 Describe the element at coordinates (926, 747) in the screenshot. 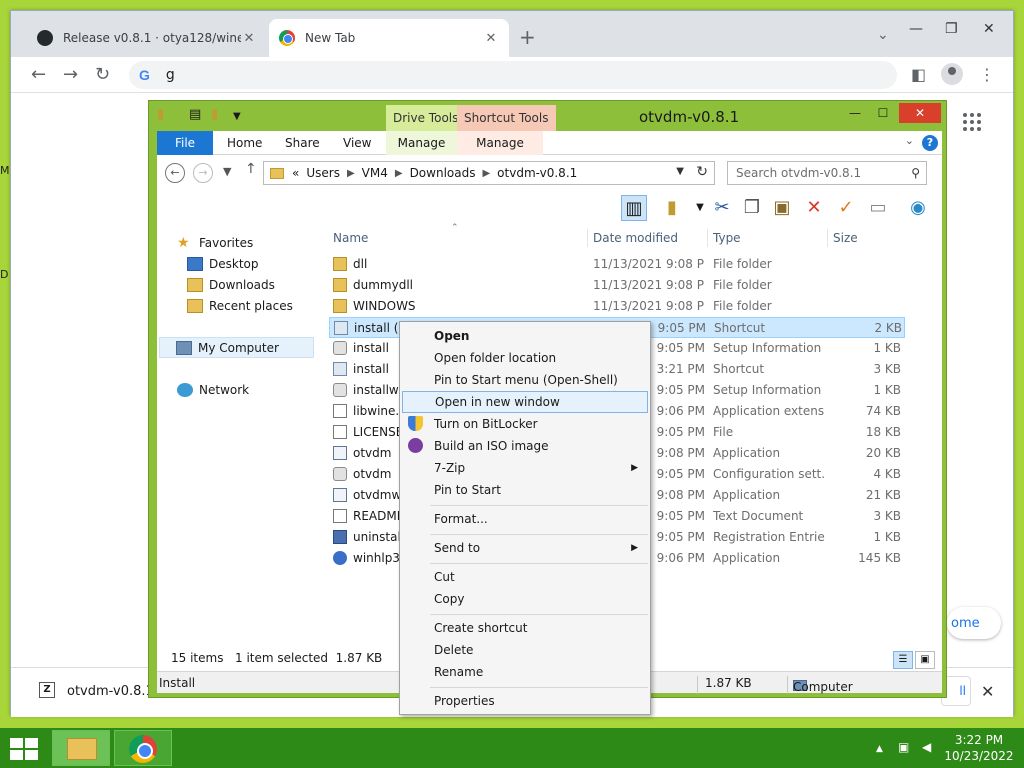

I see `volume-icon: ◀` at that location.